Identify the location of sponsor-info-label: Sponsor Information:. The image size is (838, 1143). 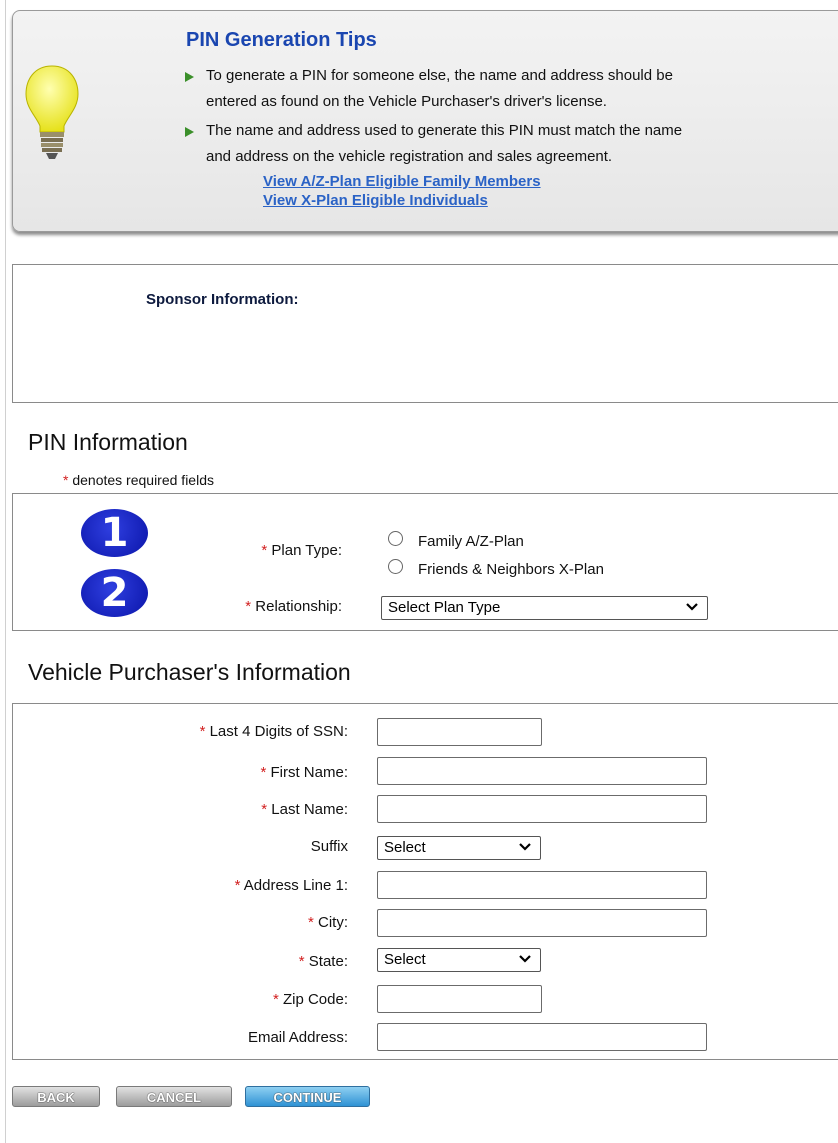
(222, 299).